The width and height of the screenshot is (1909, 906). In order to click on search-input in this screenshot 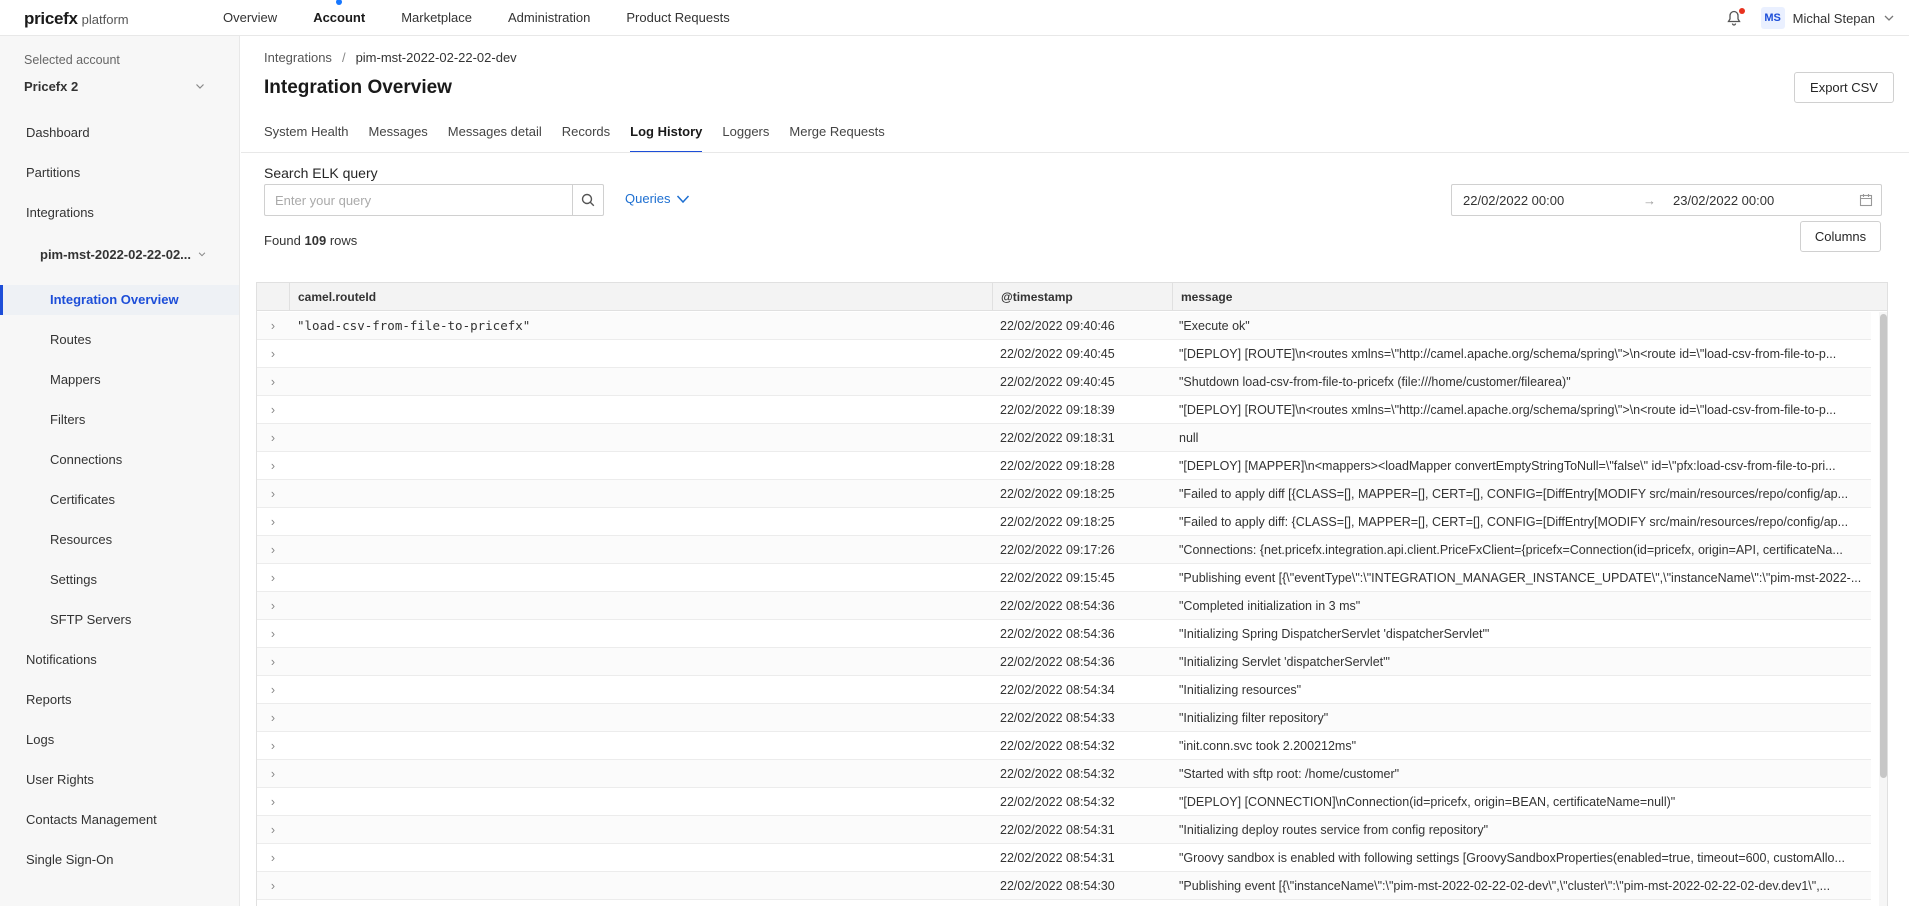, I will do `click(418, 200)`.